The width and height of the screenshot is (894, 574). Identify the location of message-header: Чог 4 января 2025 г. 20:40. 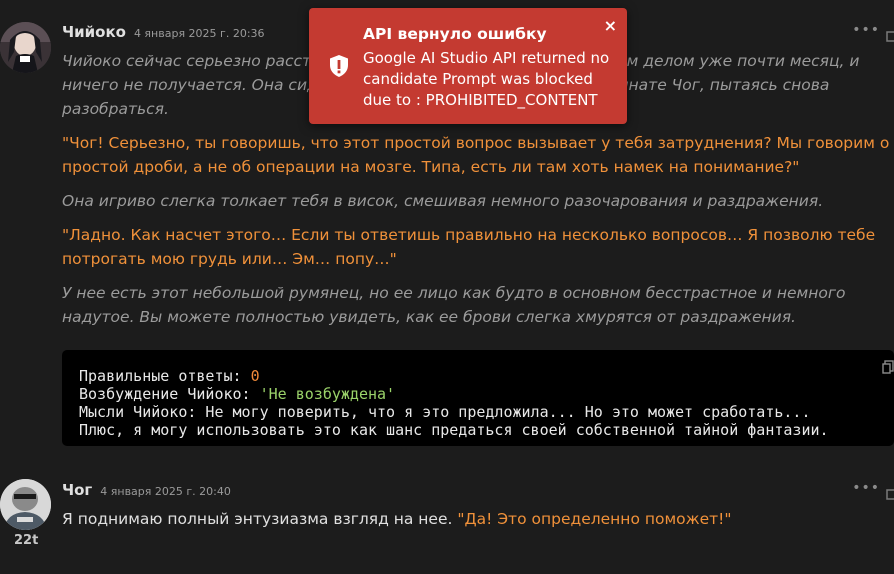
(146, 491).